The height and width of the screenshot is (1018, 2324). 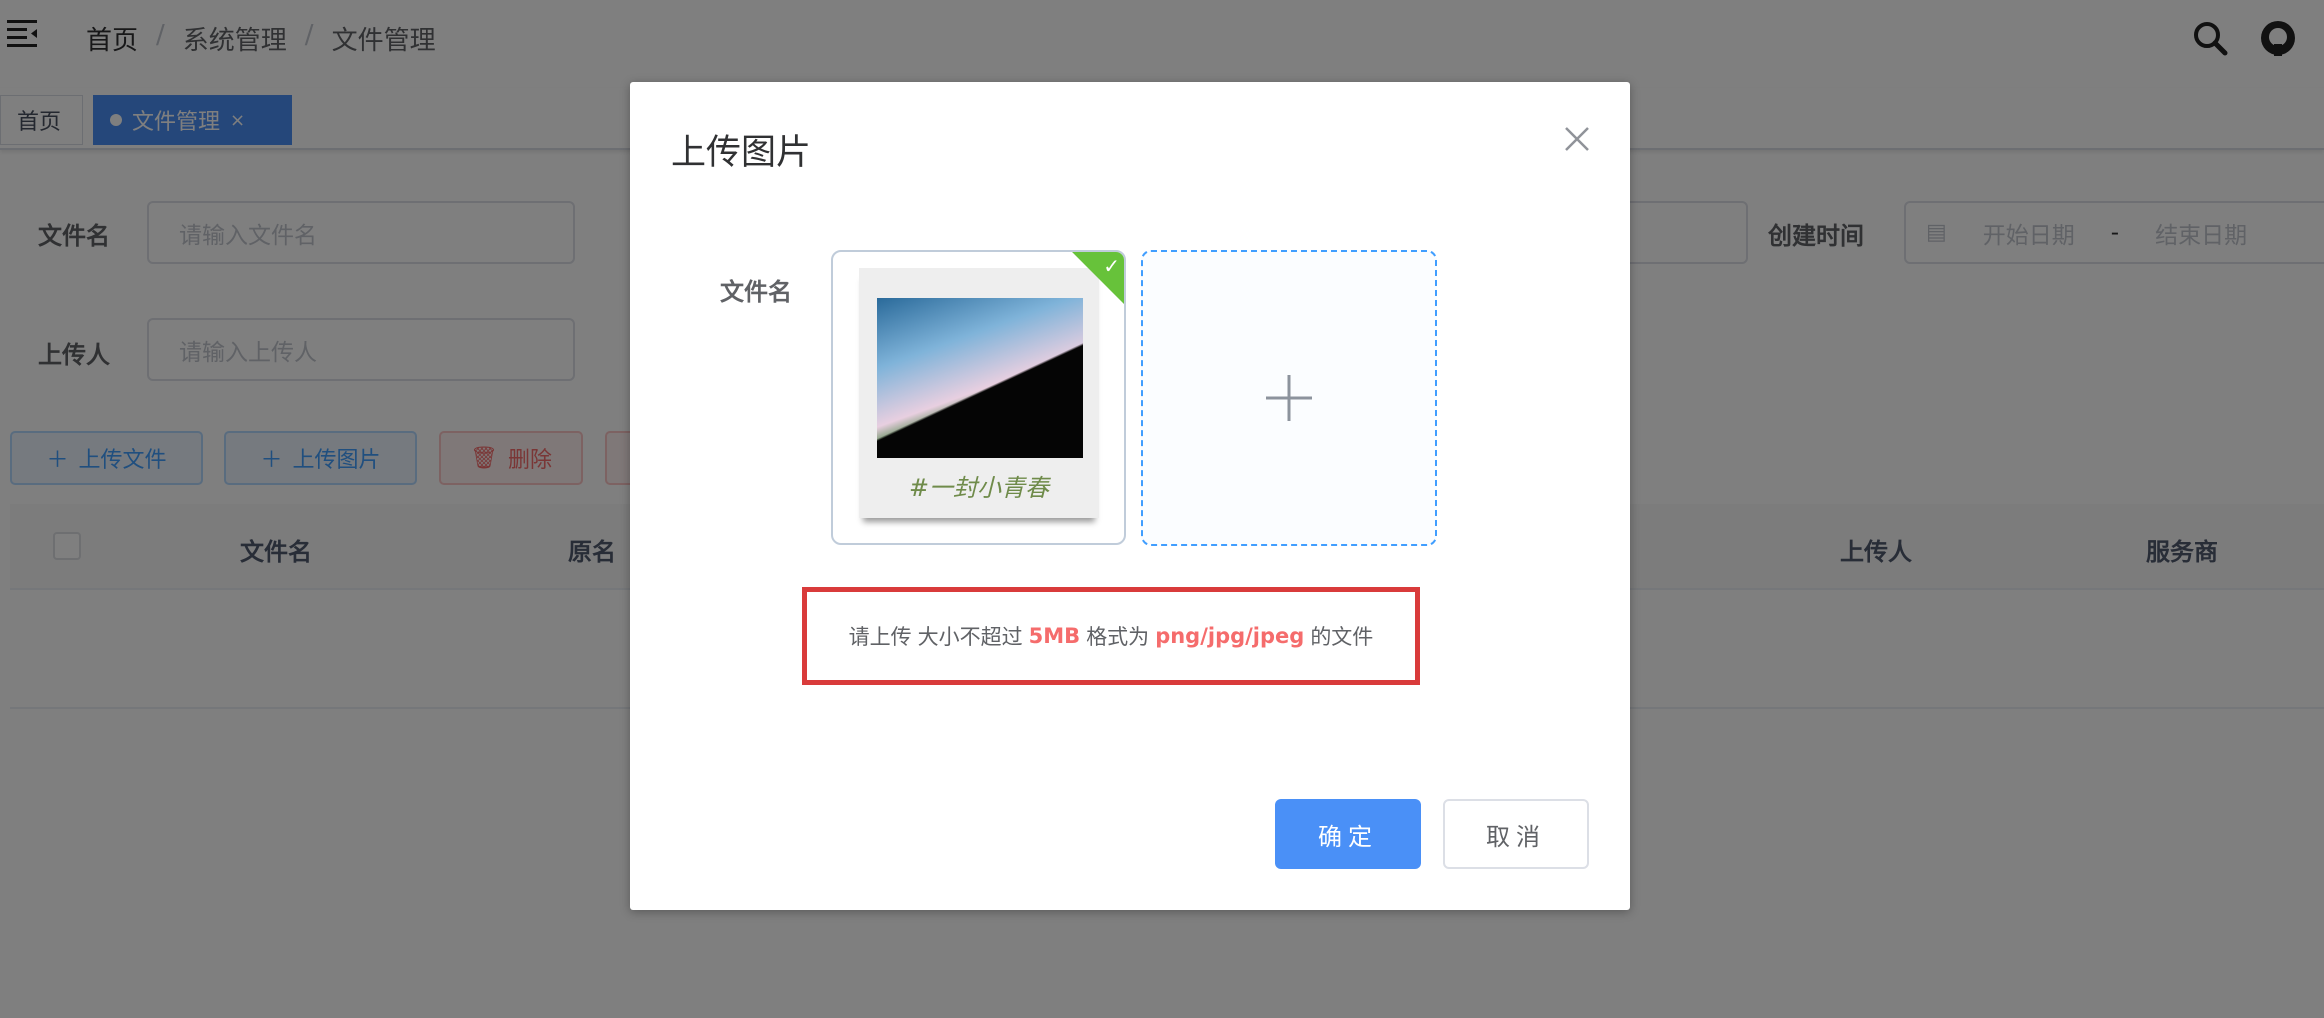 I want to click on uploaded-image-thumbnail: #一封小青春, so click(x=979, y=393).